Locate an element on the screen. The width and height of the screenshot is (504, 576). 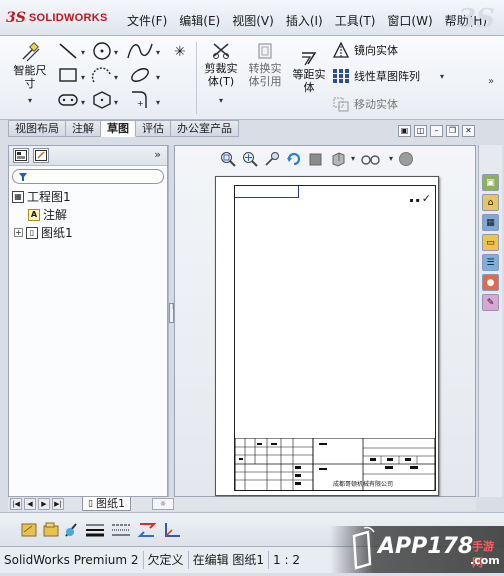
company-name: 成都哥顿机械有限公司 is located at coordinates (363, 484).